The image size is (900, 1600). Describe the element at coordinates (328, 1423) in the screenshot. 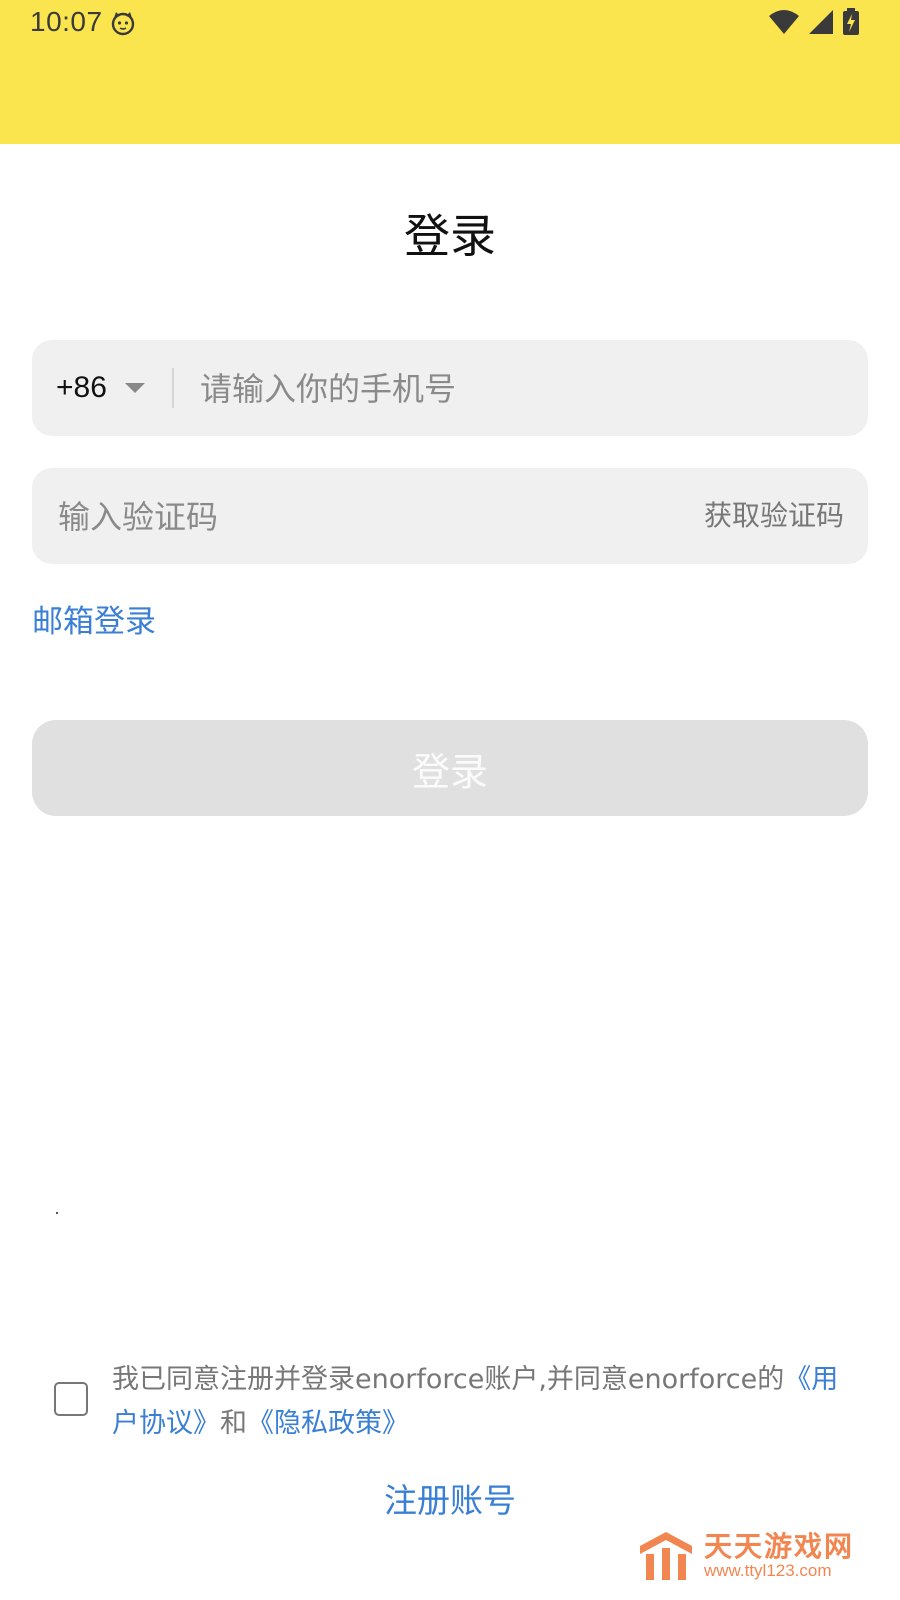

I see `privacy-policy-link: 《隐私政策》` at that location.